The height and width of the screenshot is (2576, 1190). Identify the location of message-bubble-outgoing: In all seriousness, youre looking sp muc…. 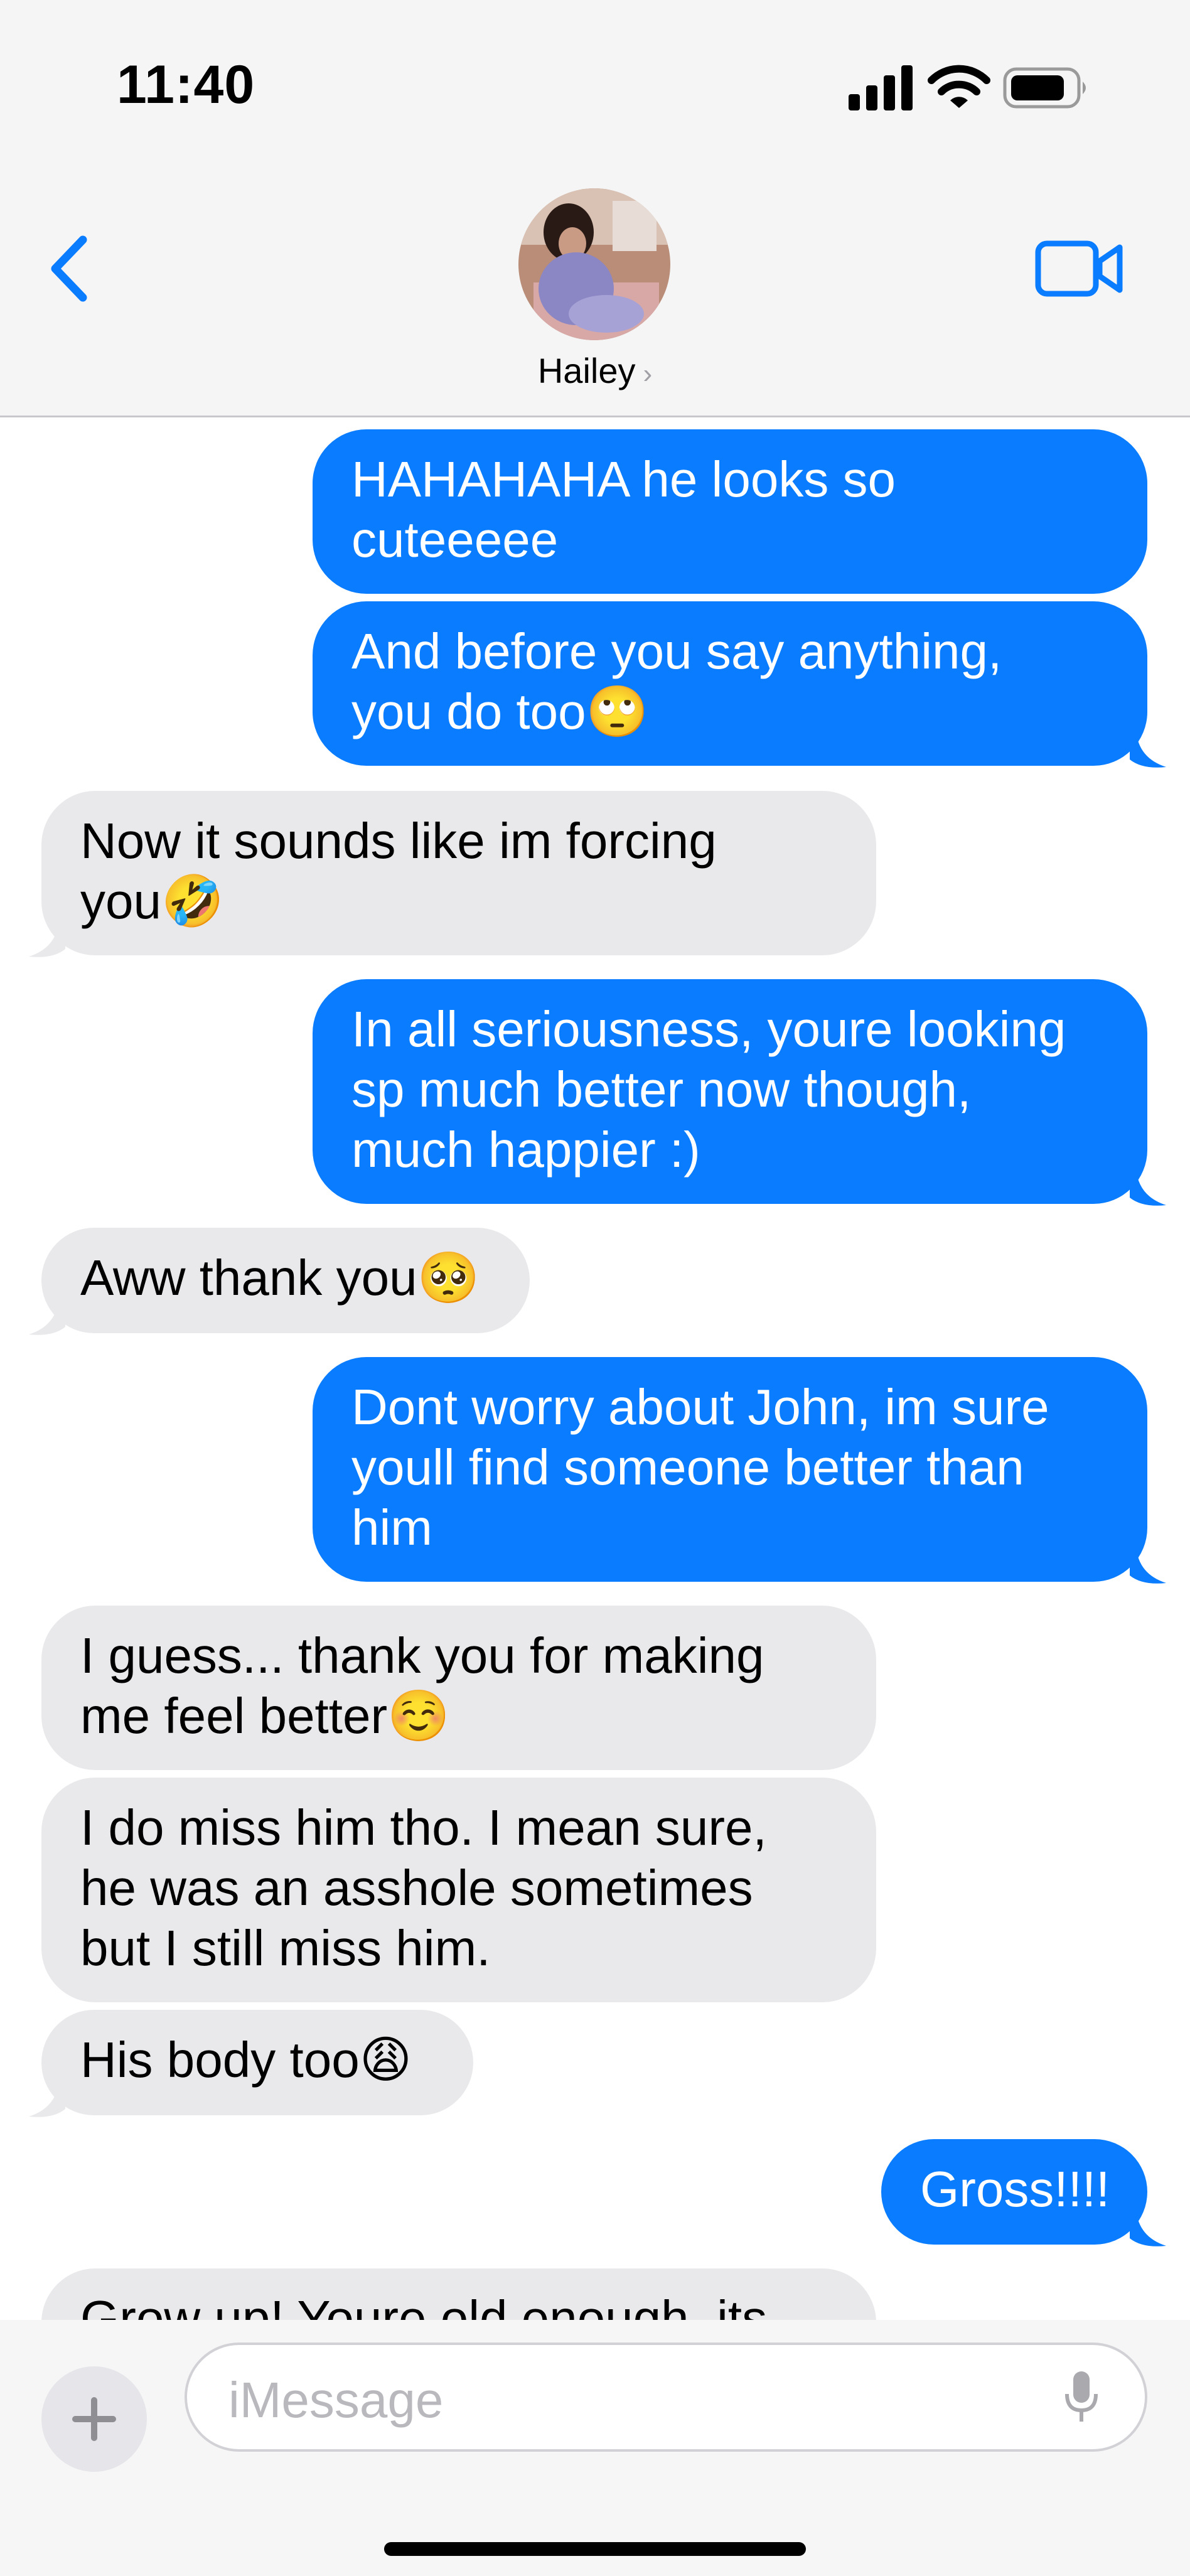
(730, 1091).